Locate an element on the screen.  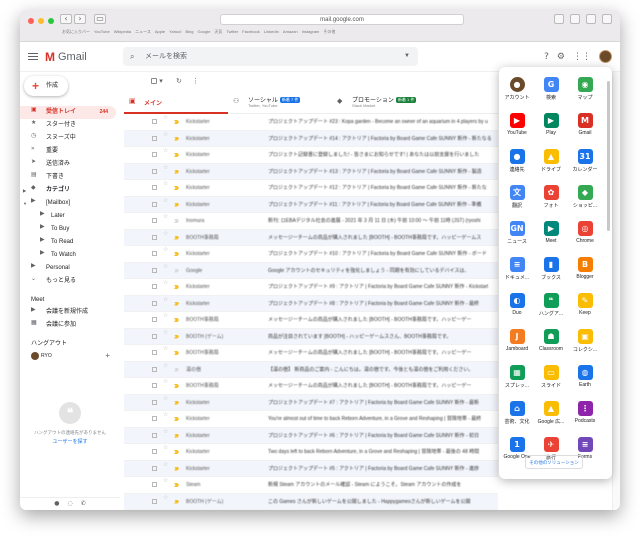
sidebar-item: ▶ To Read is located at coordinates (70, 242).